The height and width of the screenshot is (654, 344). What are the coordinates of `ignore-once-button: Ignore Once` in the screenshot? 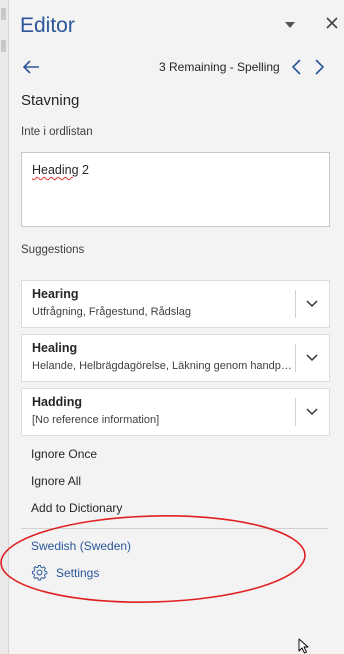 It's located at (64, 454).